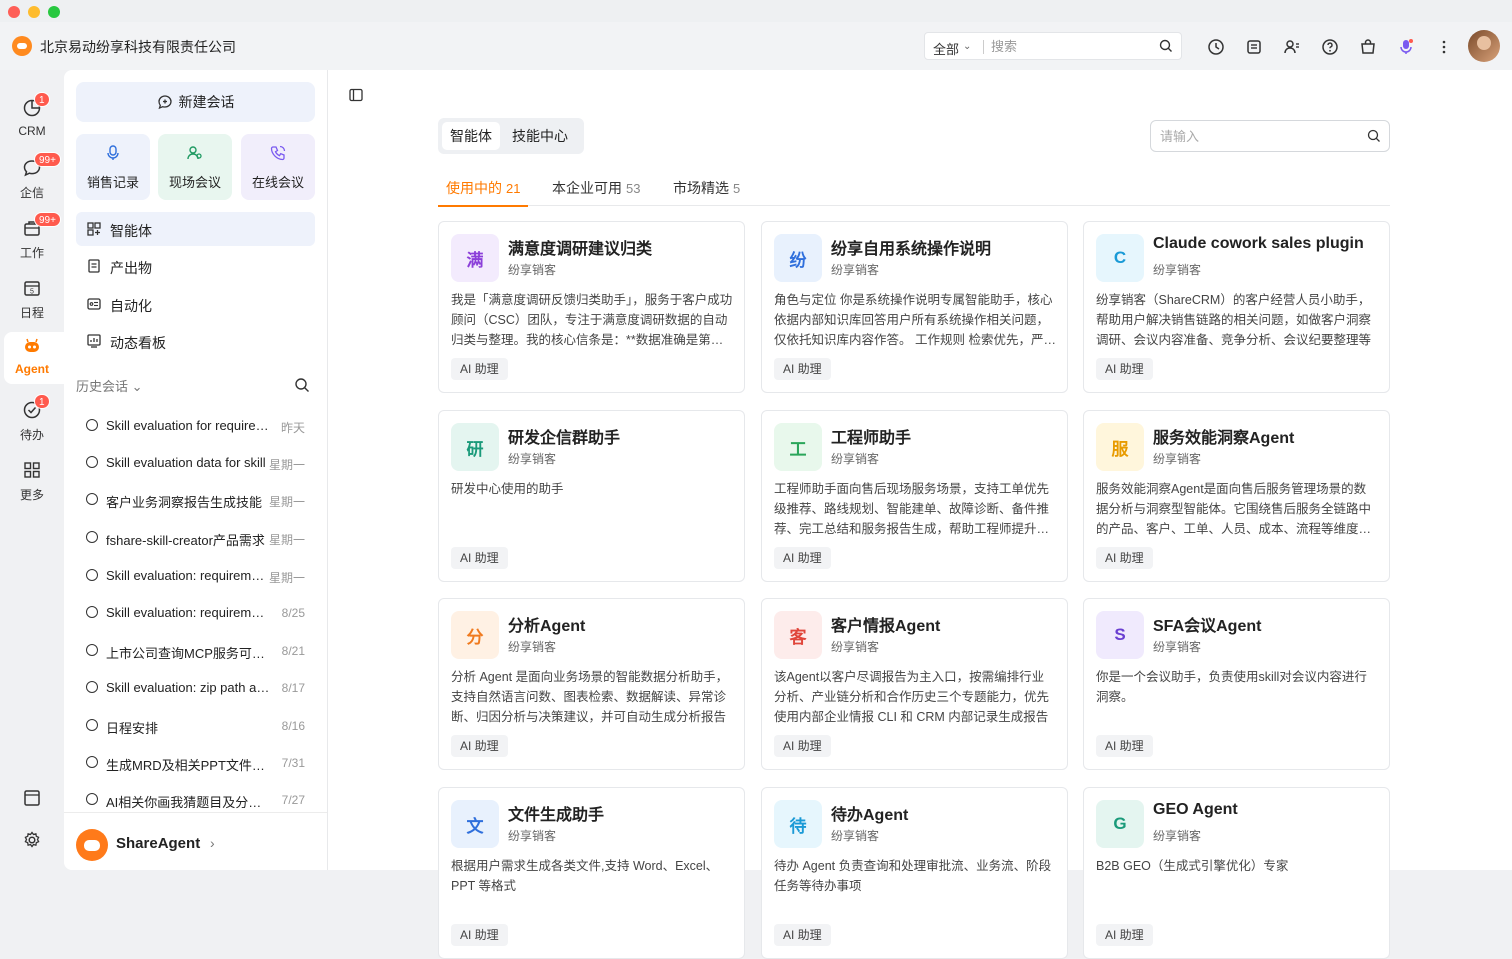 This screenshot has height=959, width=1512. What do you see at coordinates (356, 95) in the screenshot?
I see `sidebar-toggle-icon` at bounding box center [356, 95].